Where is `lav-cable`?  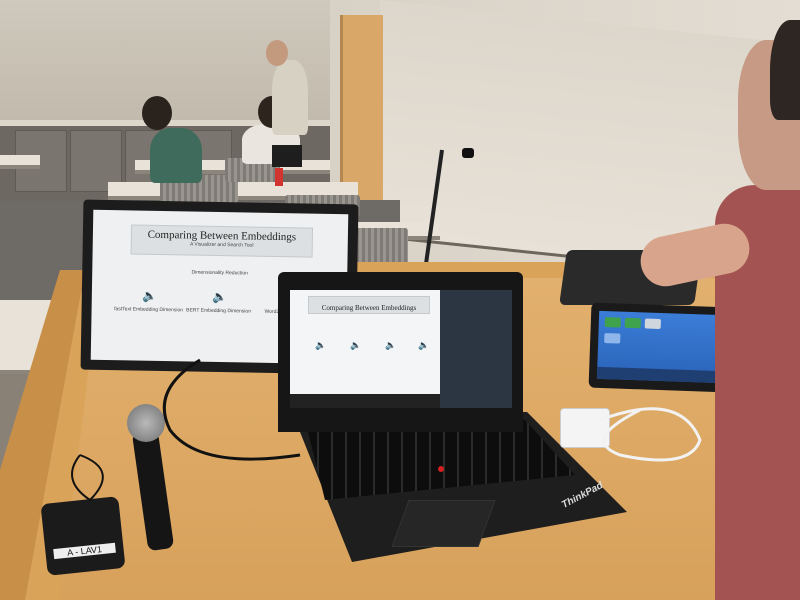
lav-cable is located at coordinates (87, 478).